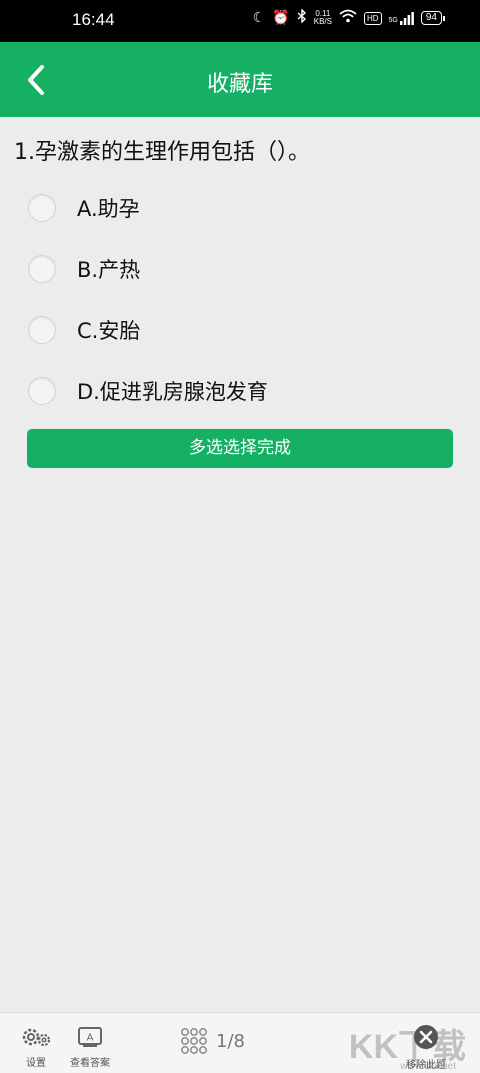 This screenshot has height=1073, width=480. I want to click on gear-icon, so click(36, 1037).